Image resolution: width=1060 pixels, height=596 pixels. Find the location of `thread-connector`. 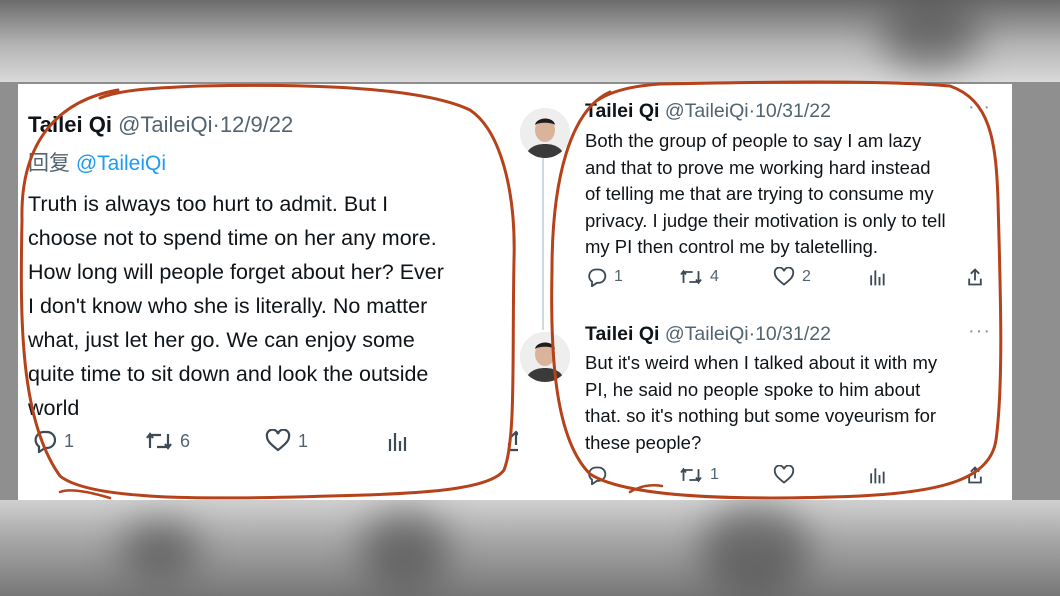

thread-connector is located at coordinates (543, 240).